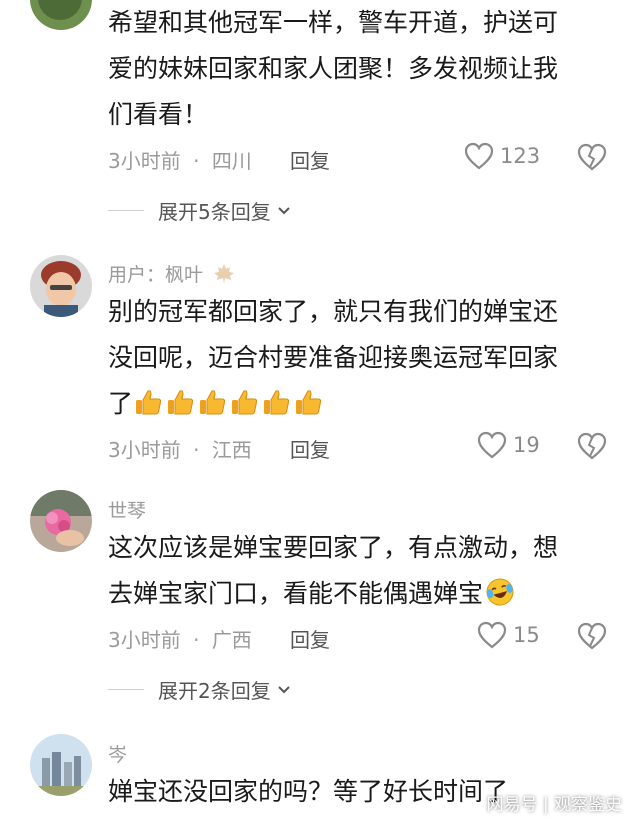 This screenshot has width=640, height=823. Describe the element at coordinates (508, 445) in the screenshot. I see `like-button: 19` at that location.